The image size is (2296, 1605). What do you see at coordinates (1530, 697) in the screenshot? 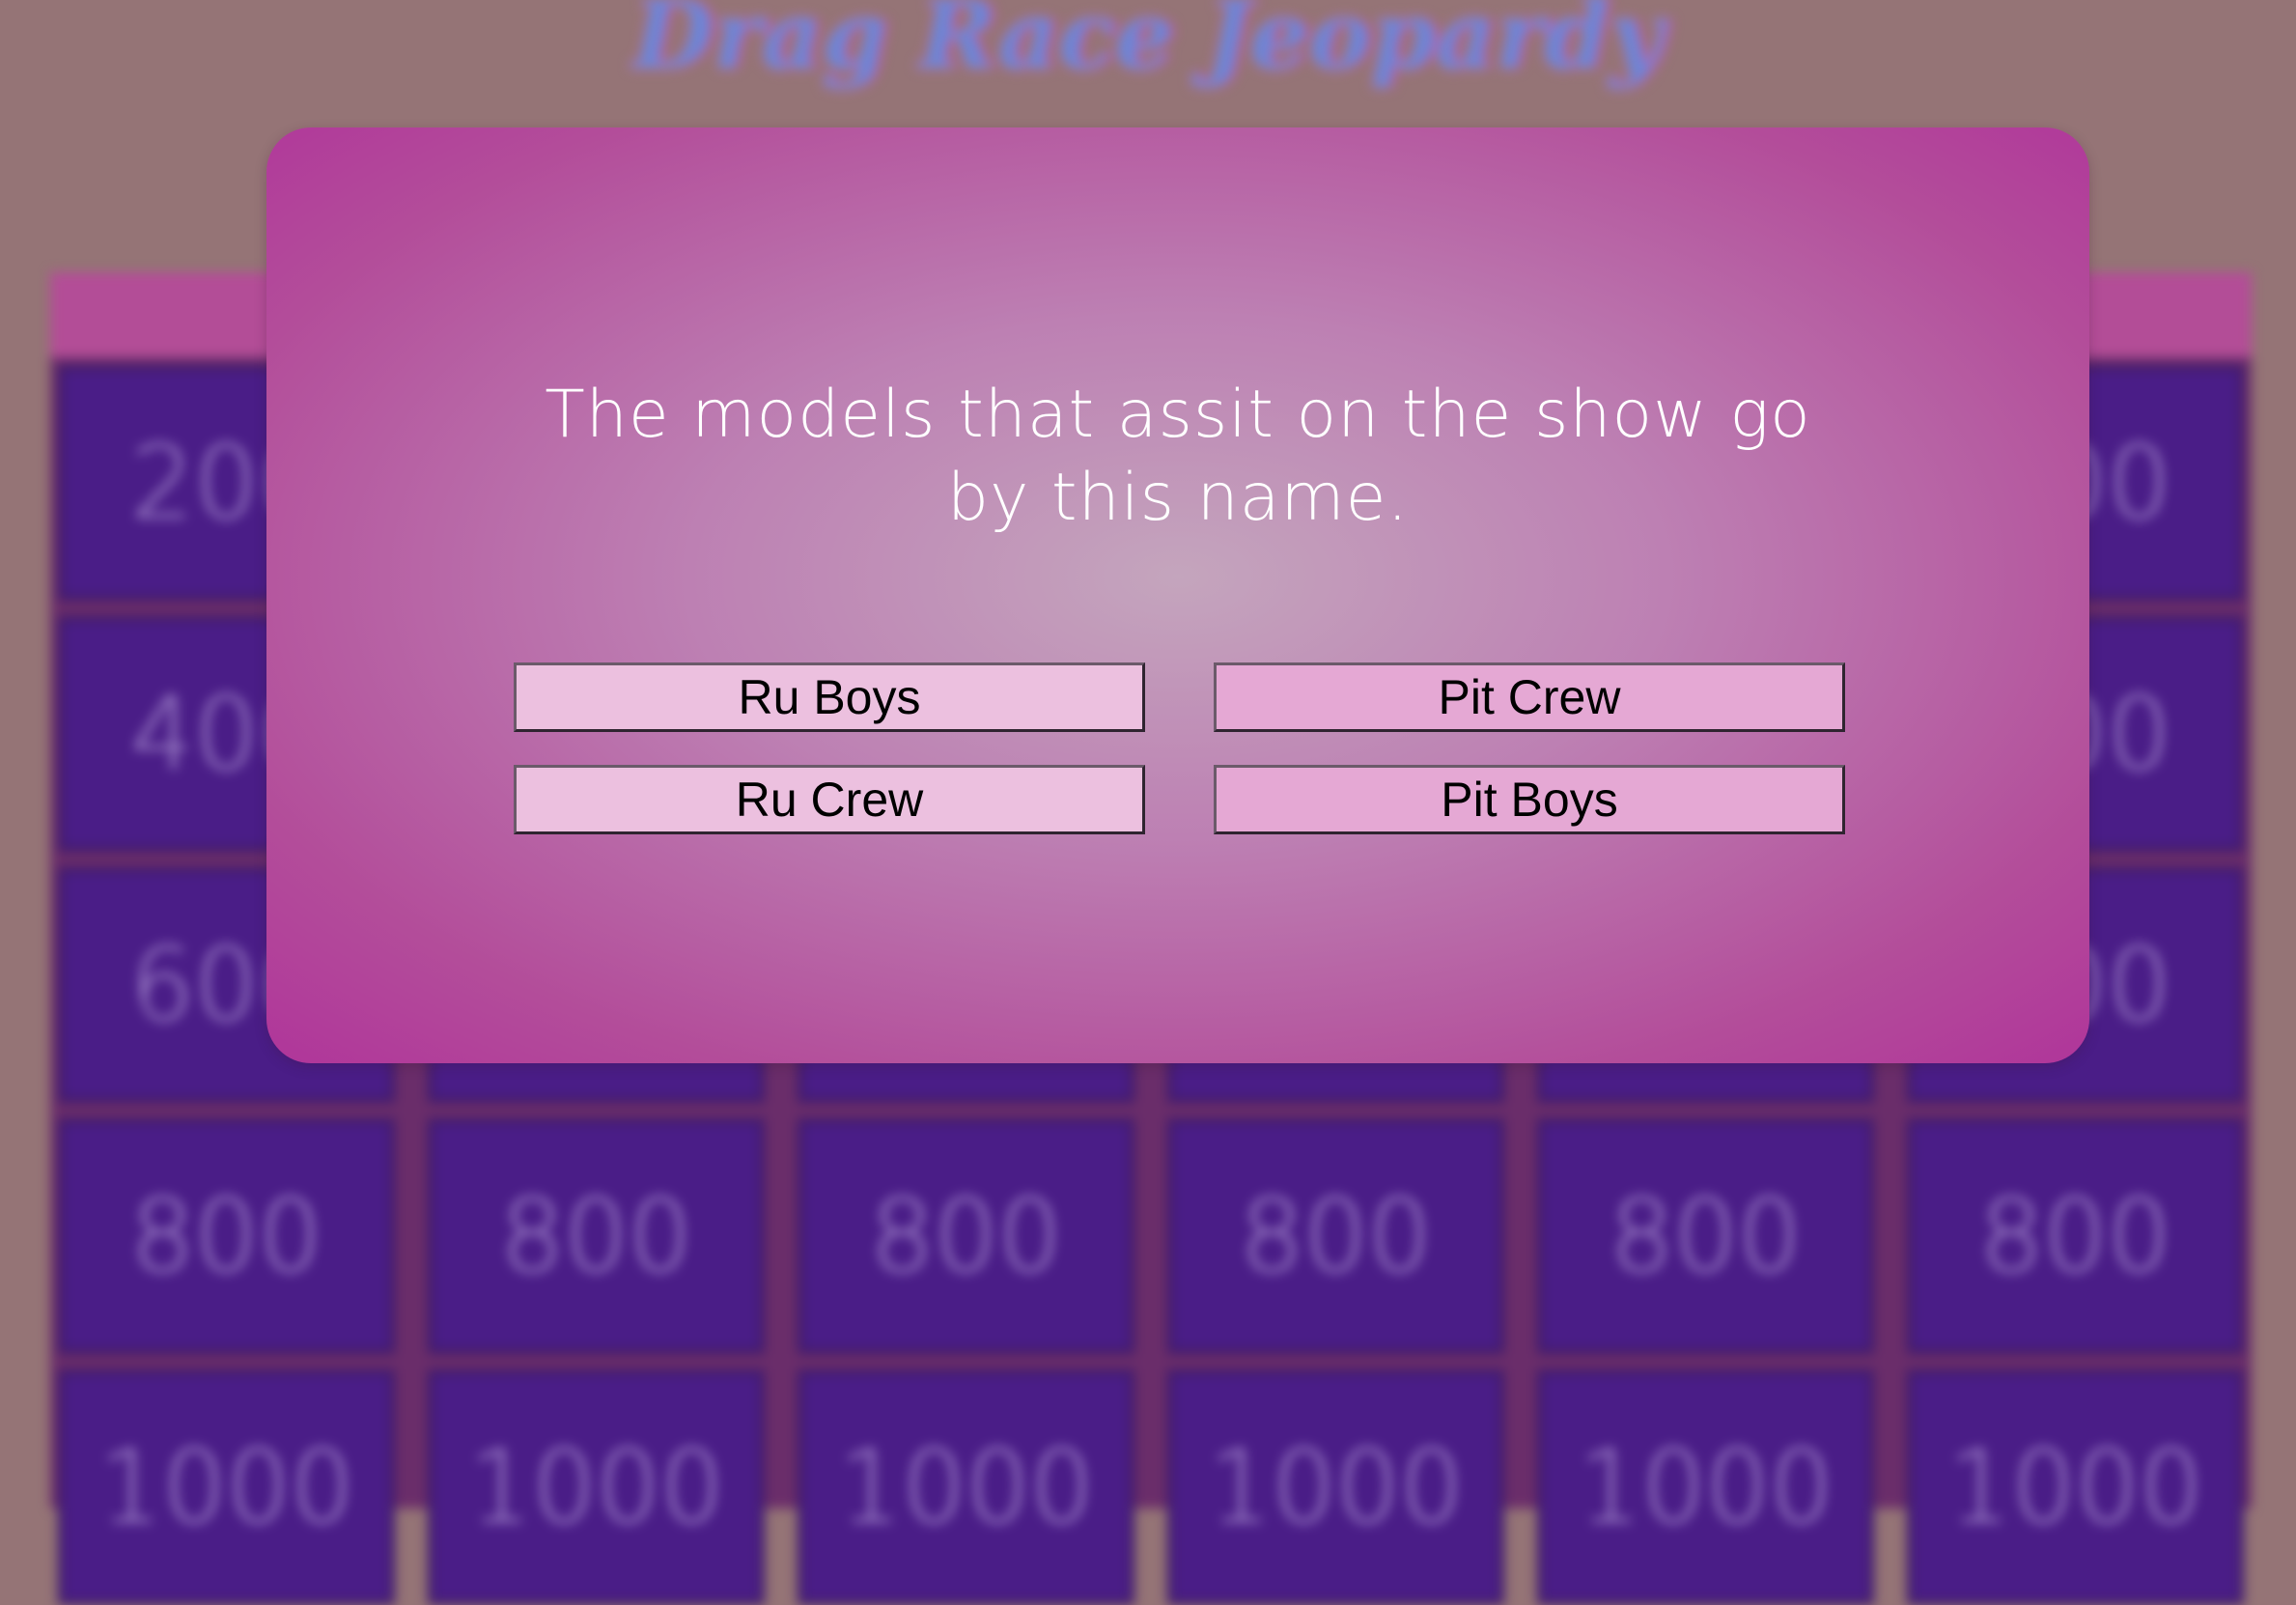
I see `answer-button-pit-crew: Pit Crew` at bounding box center [1530, 697].